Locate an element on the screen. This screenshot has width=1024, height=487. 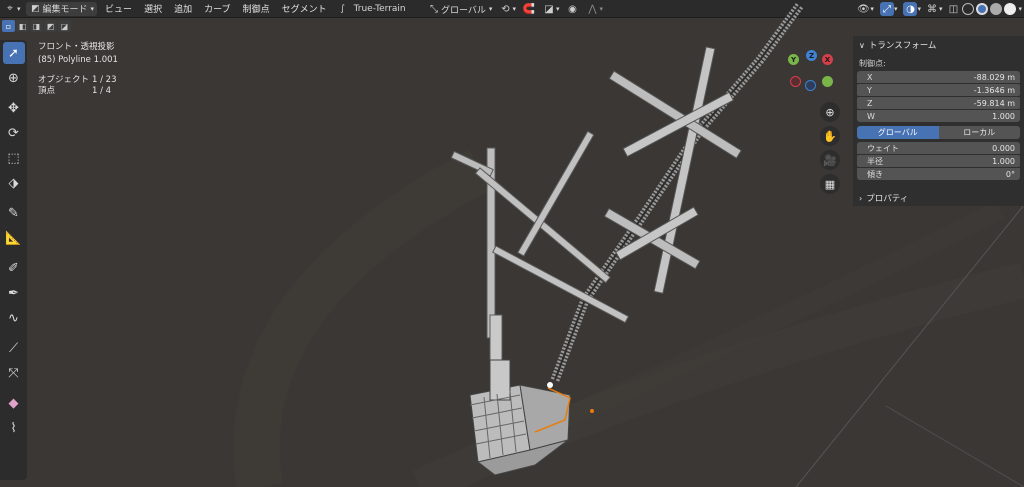
axis-neg-y-ball is located at coordinates (827, 81).